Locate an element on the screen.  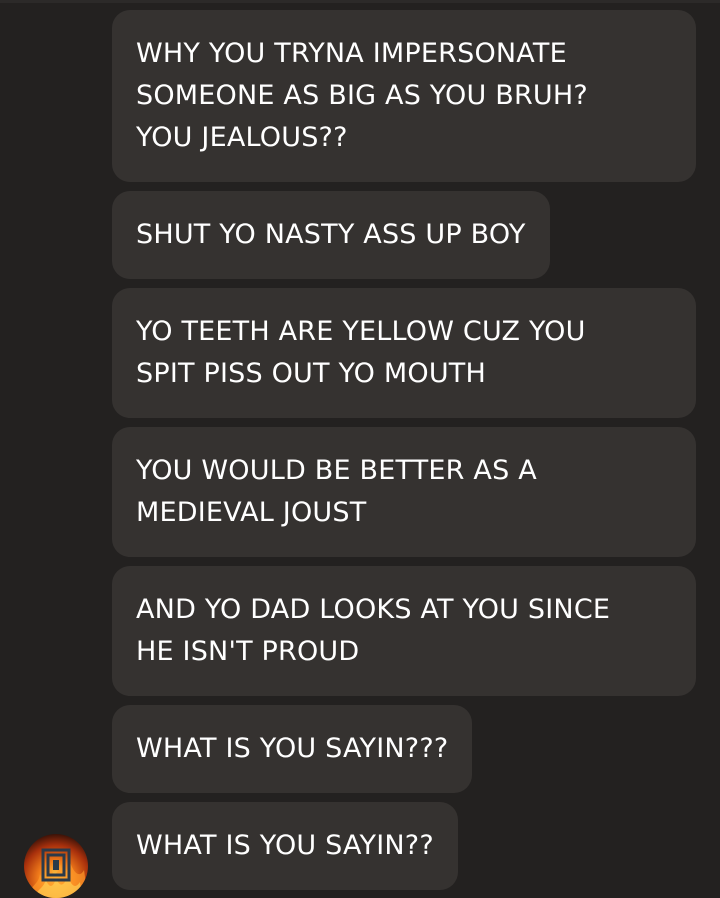
message-bubble: WHAT IS YOU SAYIN??? is located at coordinates (292, 749).